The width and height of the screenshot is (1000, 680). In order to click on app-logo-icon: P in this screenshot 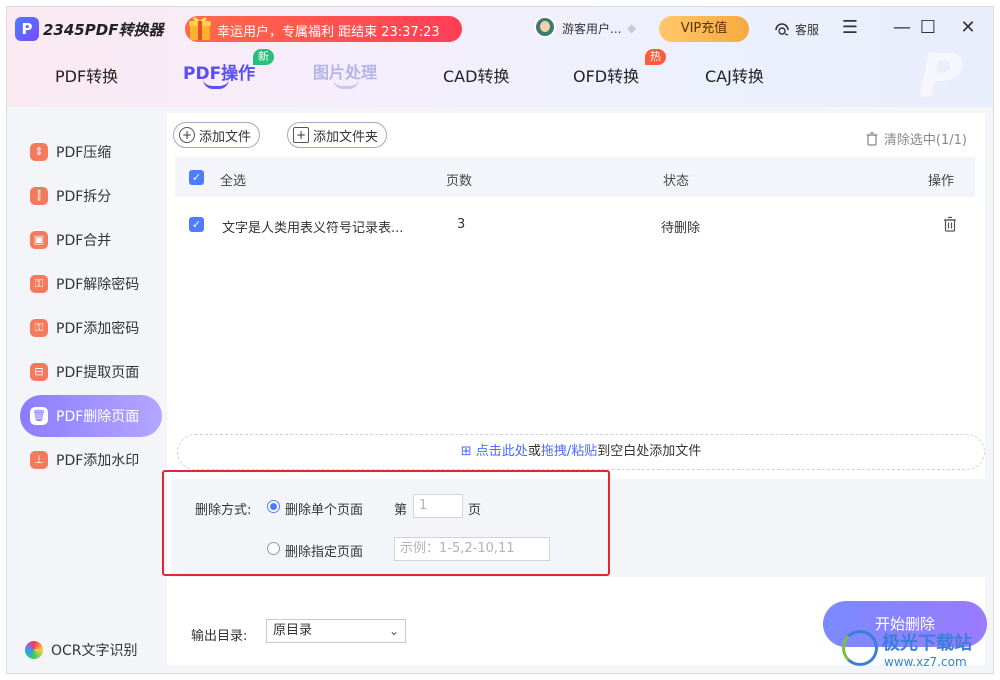, I will do `click(27, 29)`.